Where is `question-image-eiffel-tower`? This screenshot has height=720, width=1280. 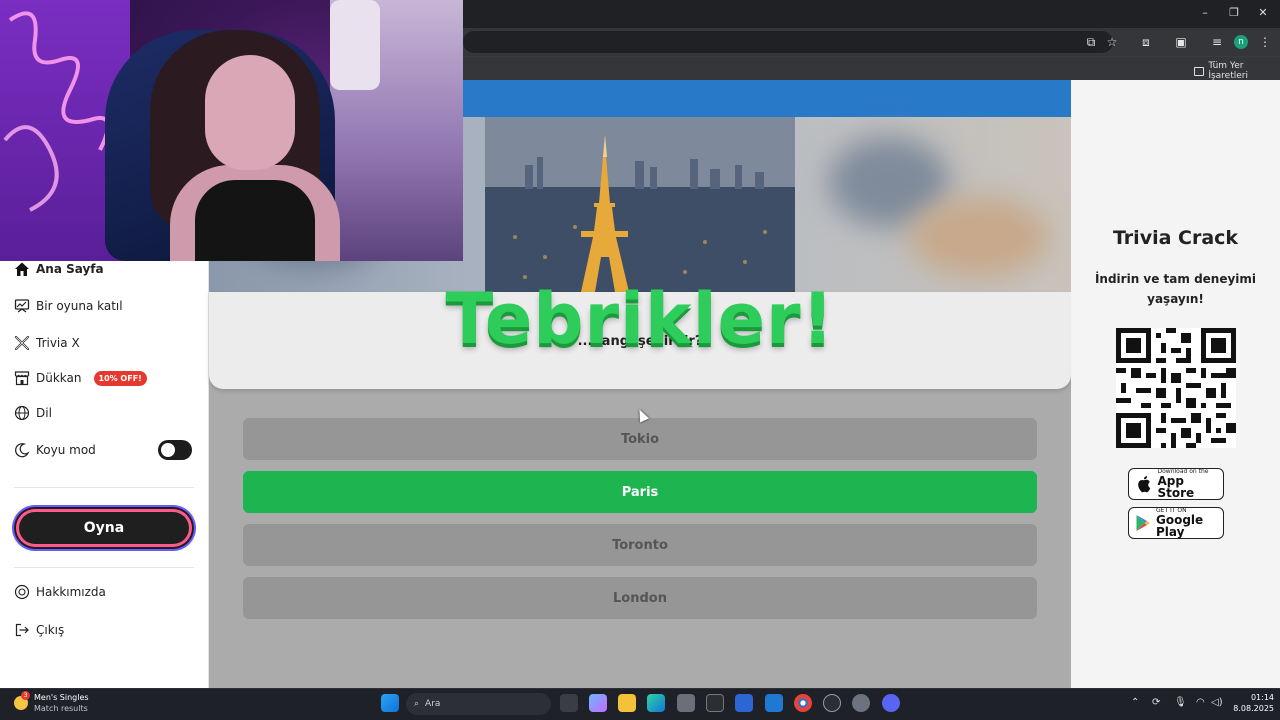
question-image-eiffel-tower is located at coordinates (640, 204).